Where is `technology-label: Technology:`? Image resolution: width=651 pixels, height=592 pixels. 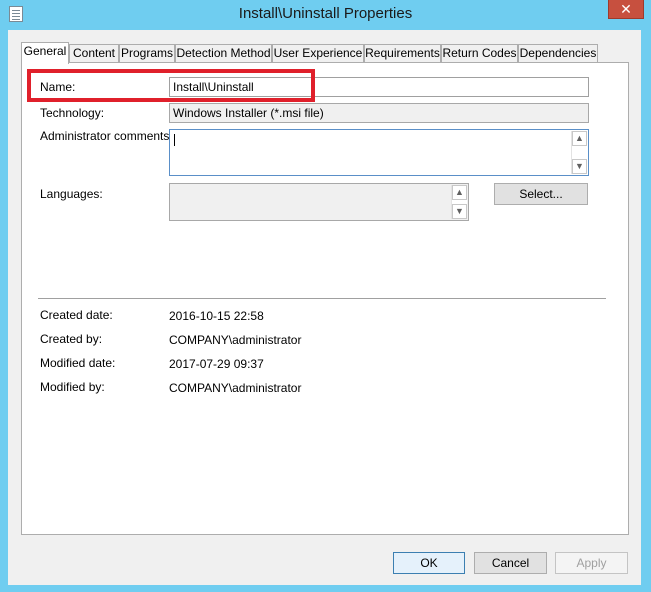 technology-label: Technology: is located at coordinates (72, 113).